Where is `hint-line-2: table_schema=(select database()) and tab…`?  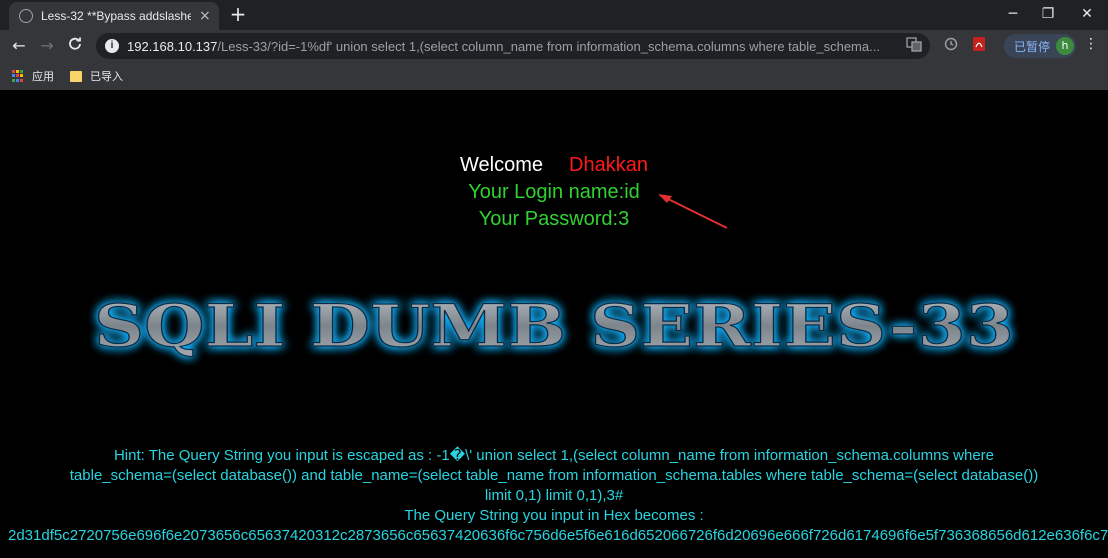 hint-line-2: table_schema=(select database()) and tab… is located at coordinates (554, 475).